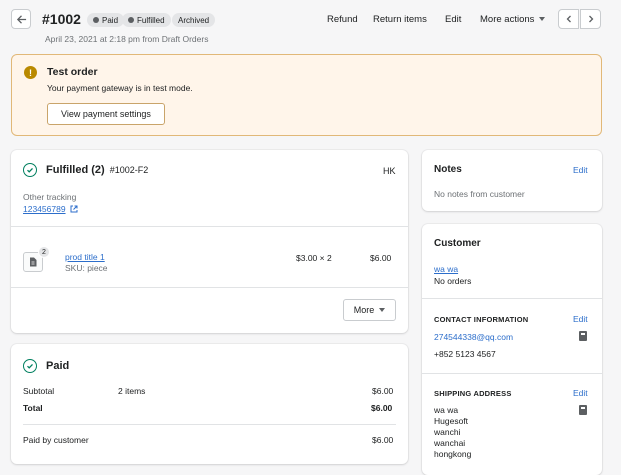 The height and width of the screenshot is (475, 621). Describe the element at coordinates (513, 19) in the screenshot. I see `more-actions-button: More actions` at that location.